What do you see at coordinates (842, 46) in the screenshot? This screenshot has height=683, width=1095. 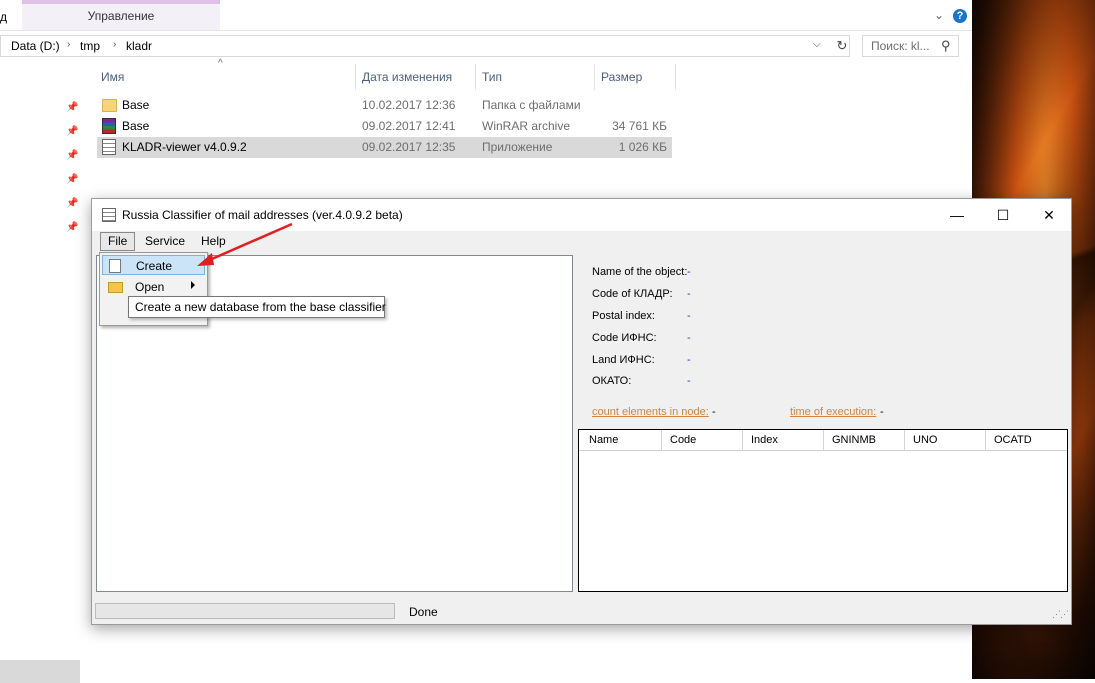 I see `refresh-icon: ↻` at bounding box center [842, 46].